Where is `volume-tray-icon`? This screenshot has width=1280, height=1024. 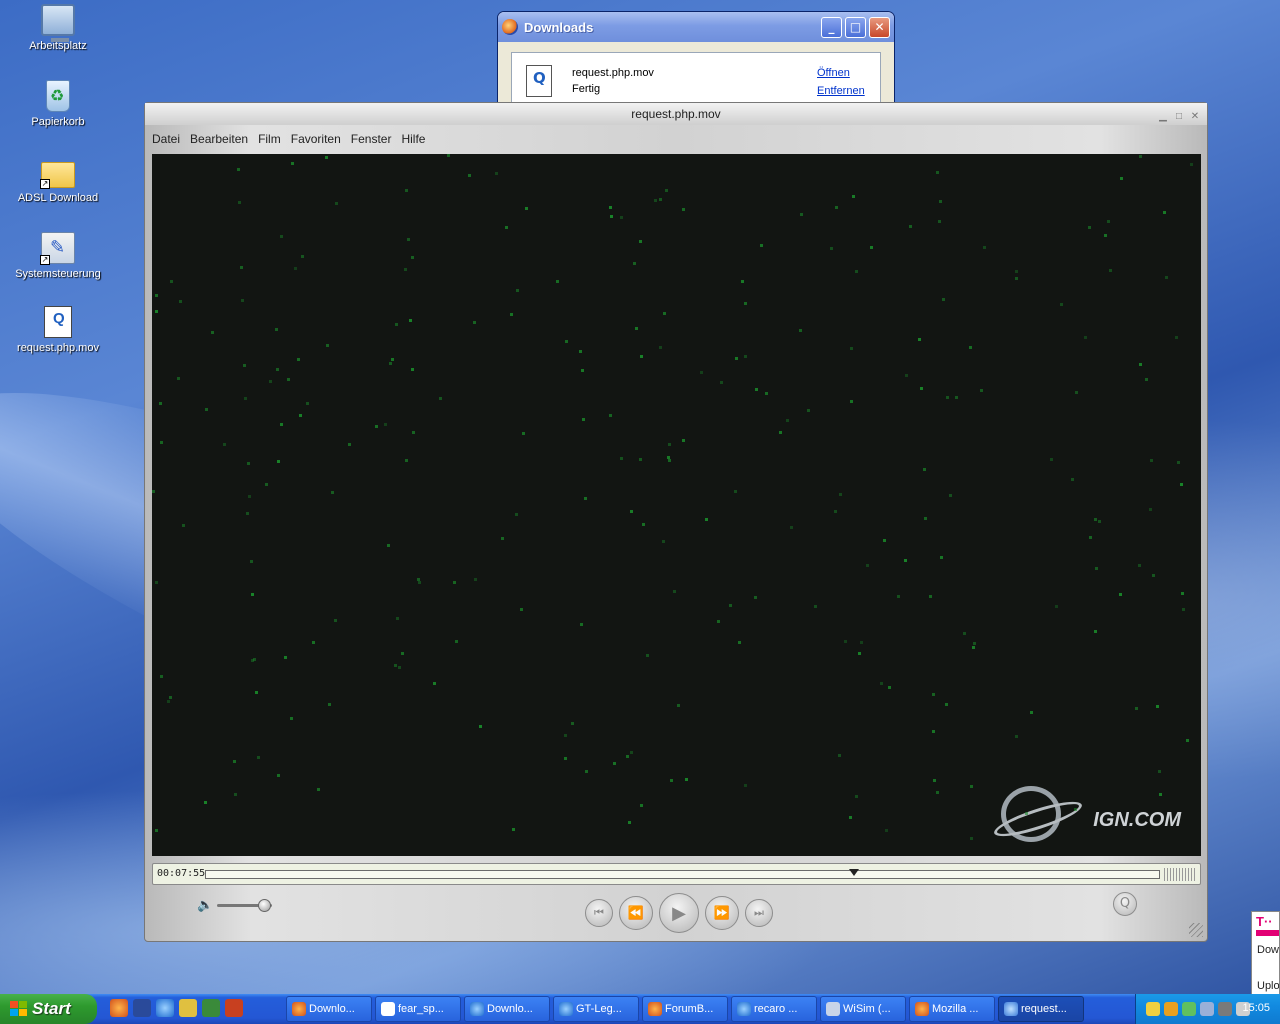
volume-tray-icon is located at coordinates (1207, 1009).